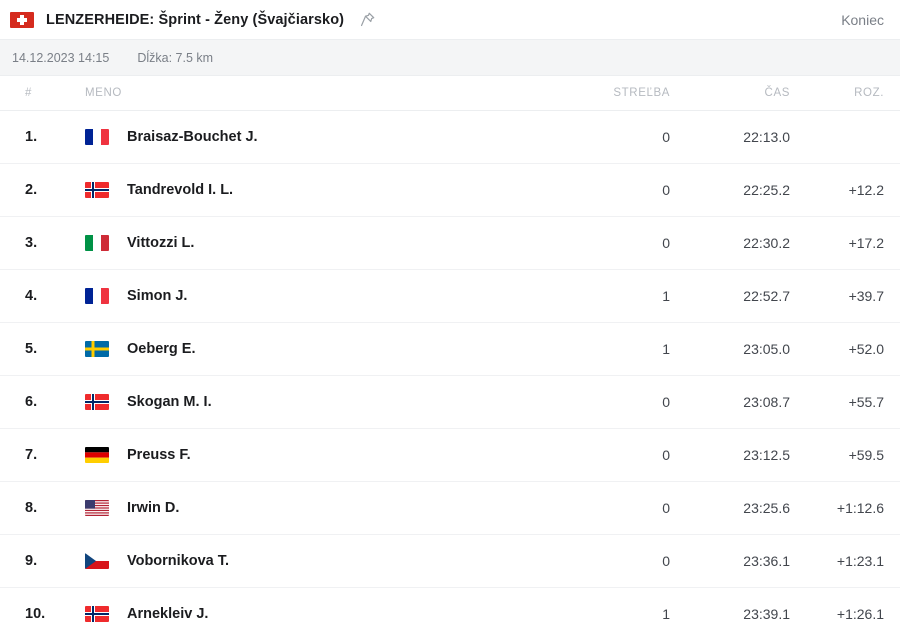 This screenshot has width=900, height=640. I want to click on column-header-shooting: STREĽBA, so click(641, 93).